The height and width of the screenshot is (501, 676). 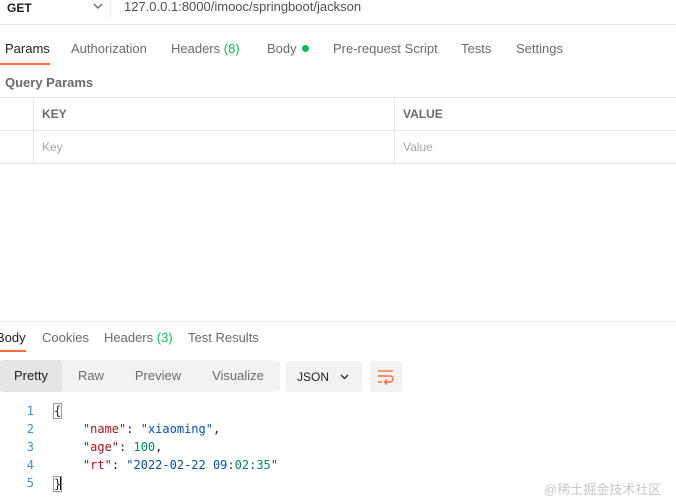 What do you see at coordinates (338, 336) in the screenshot?
I see `response-tabs: Body Cookies Headers (3) Test Results` at bounding box center [338, 336].